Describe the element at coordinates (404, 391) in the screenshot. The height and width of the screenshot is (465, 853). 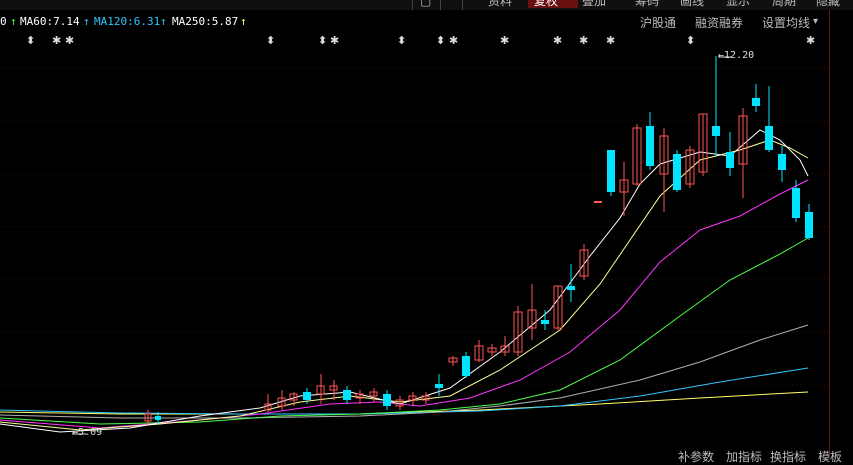
I see `ma120-line` at that location.